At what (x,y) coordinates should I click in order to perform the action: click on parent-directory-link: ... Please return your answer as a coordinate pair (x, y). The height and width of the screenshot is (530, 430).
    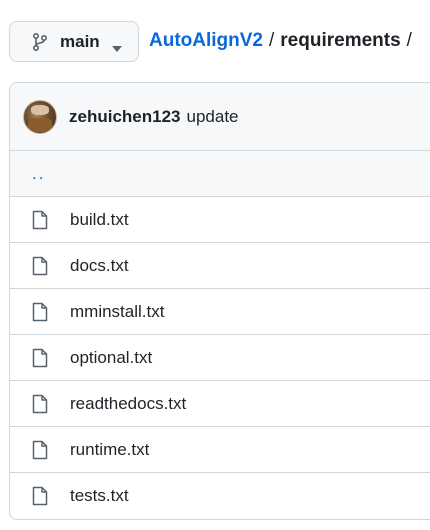
    Looking at the image, I should click on (38, 174).